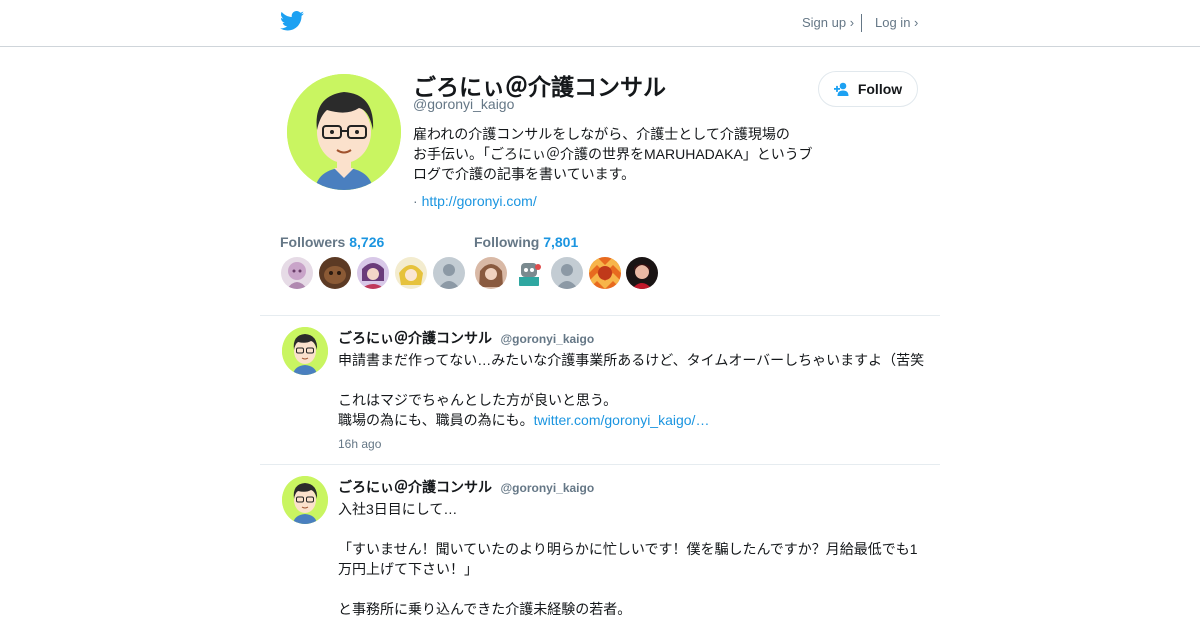 The image size is (1200, 630). Describe the element at coordinates (561, 242) in the screenshot. I see `following-count: 7,801` at that location.